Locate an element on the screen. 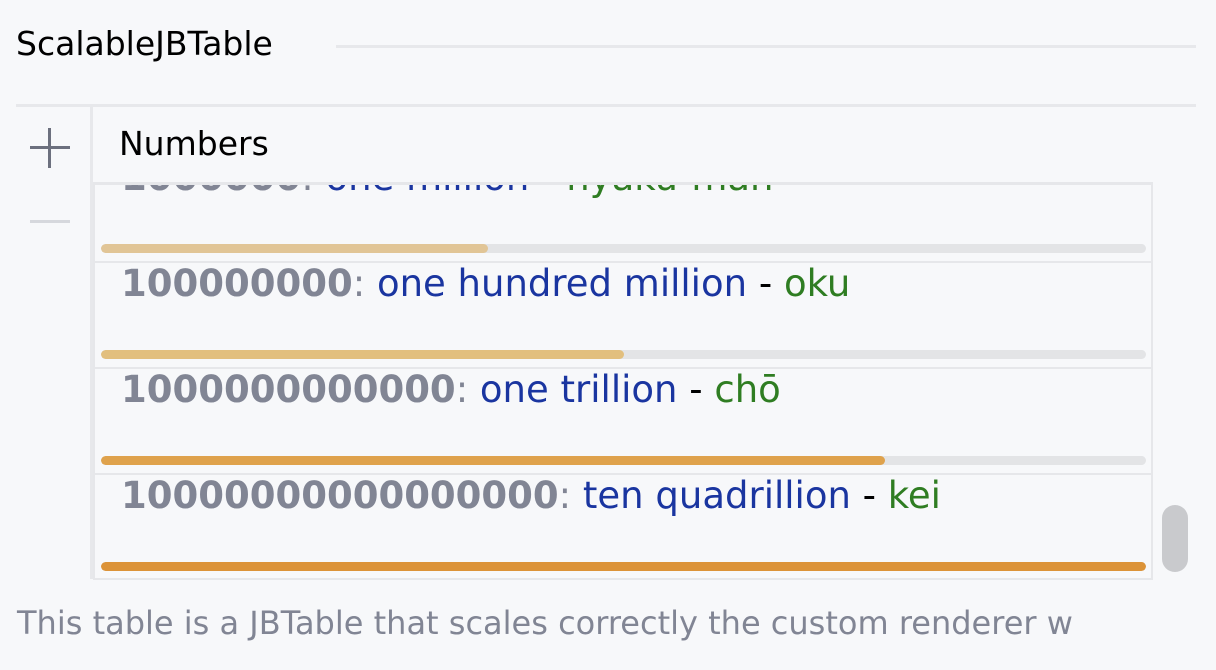 The image size is (1216, 670). number-value: 1000000 is located at coordinates (211, 192).